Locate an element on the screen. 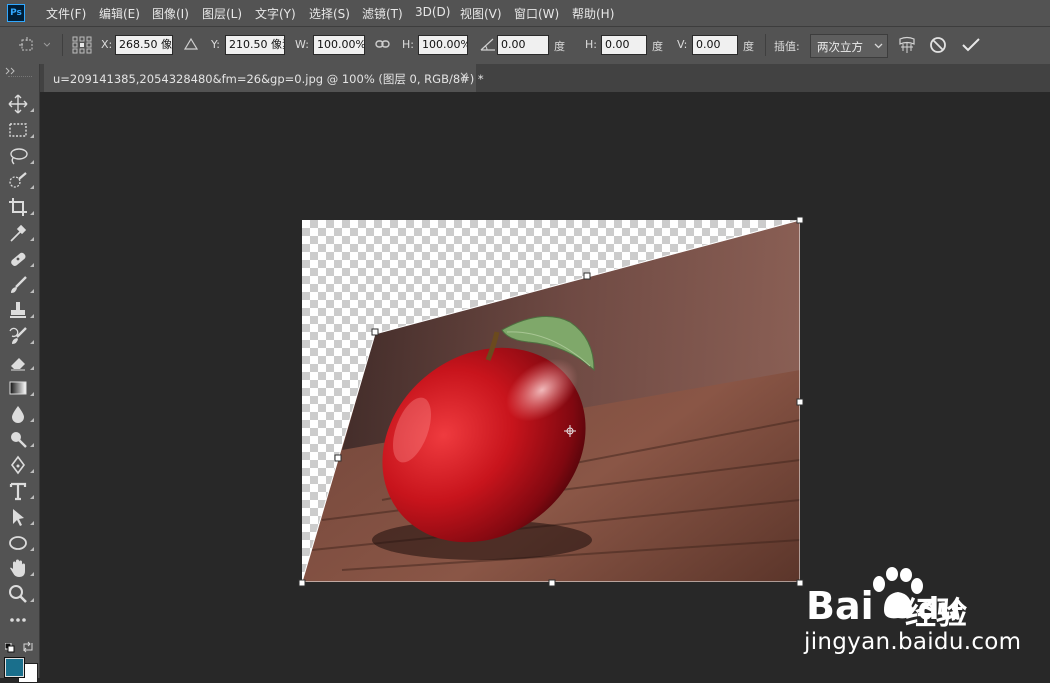 This screenshot has height=683, width=1050. eyedropper-tool-icon is located at coordinates (20, 233).